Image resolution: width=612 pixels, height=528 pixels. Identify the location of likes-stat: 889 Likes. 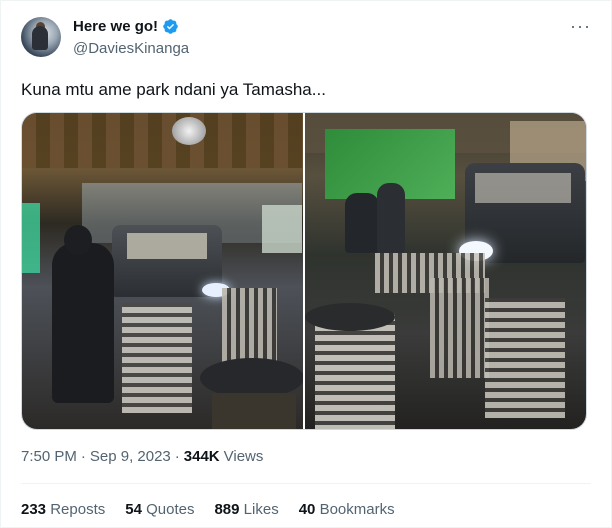
(246, 509).